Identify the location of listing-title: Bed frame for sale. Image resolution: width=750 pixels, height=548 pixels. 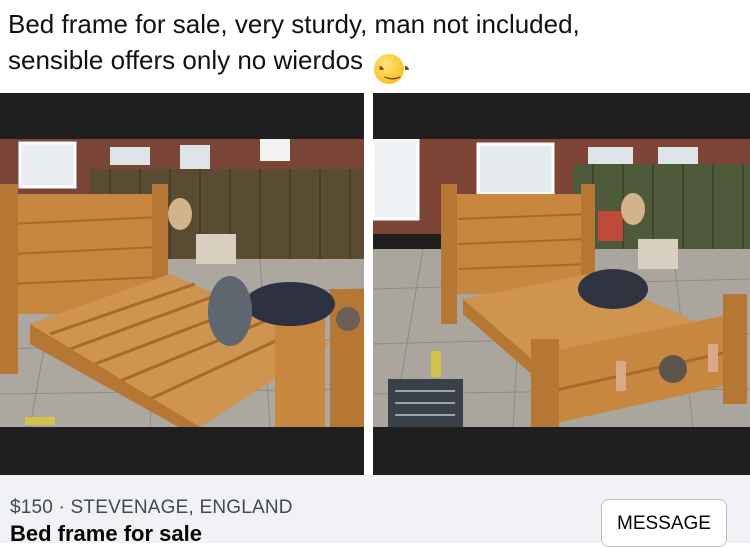
(106, 534).